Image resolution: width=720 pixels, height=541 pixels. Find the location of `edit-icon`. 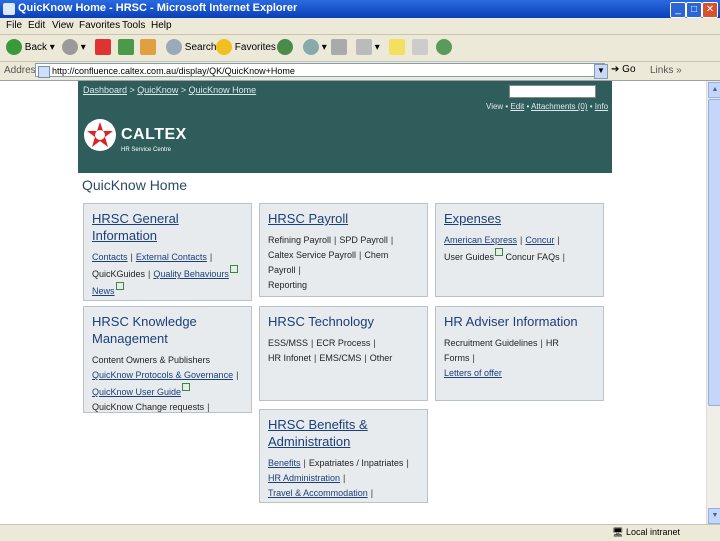

edit-icon is located at coordinates (364, 47).